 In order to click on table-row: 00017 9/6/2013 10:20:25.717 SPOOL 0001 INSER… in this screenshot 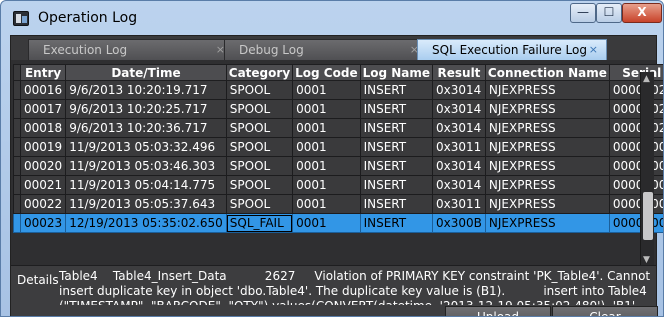, I will do `click(338, 109)`.